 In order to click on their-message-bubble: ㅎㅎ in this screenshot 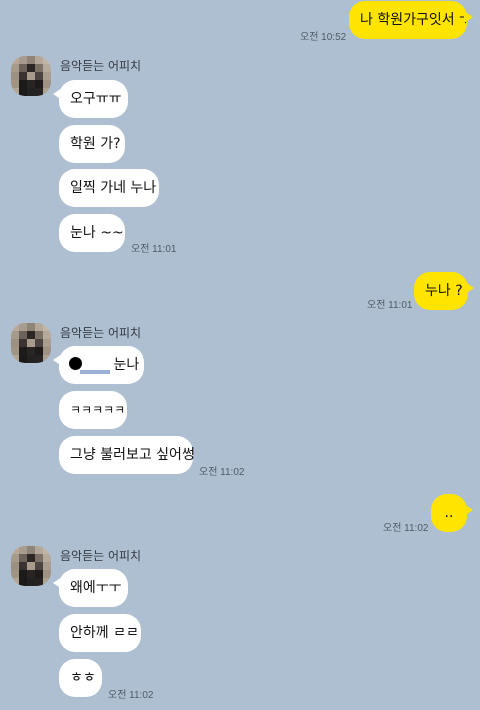, I will do `click(80, 678)`.